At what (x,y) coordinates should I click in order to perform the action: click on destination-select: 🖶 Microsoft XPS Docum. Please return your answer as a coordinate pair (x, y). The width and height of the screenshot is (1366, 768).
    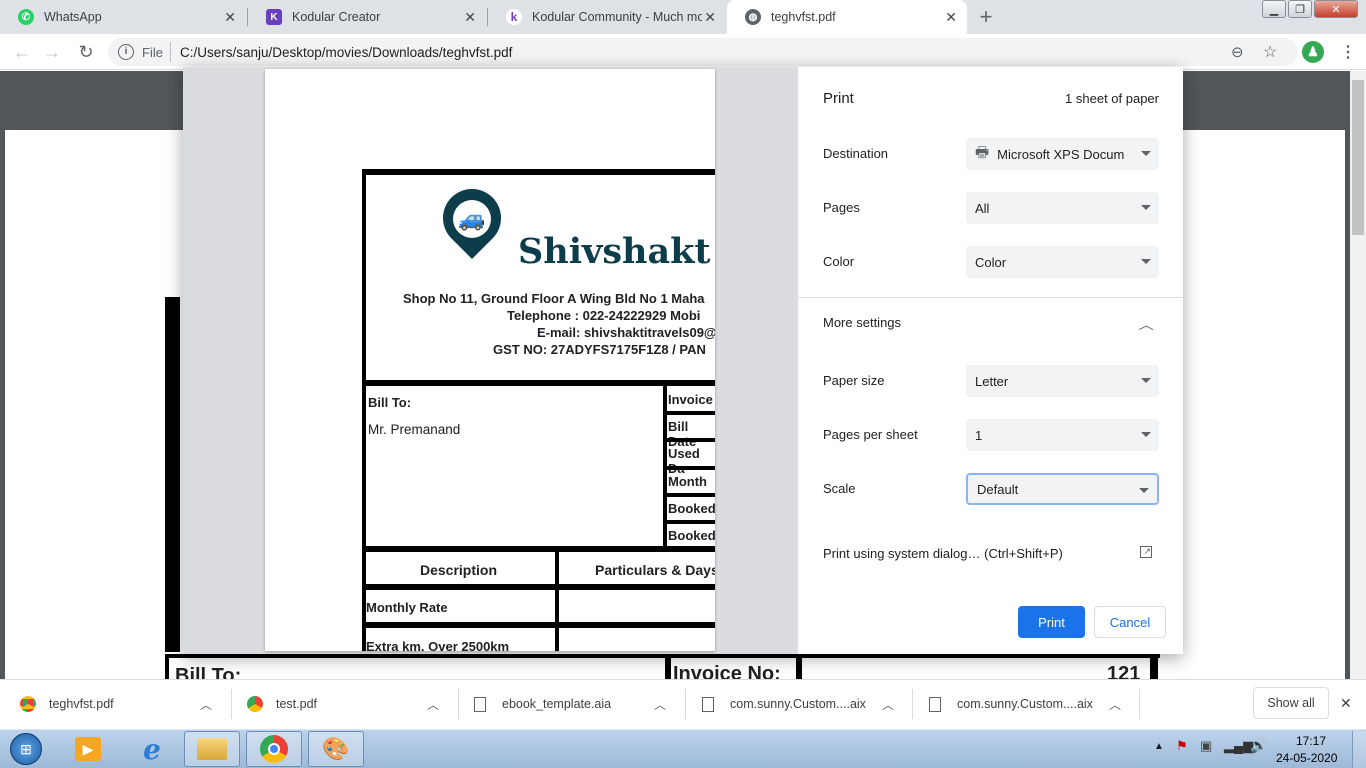
    Looking at the image, I should click on (1062, 154).